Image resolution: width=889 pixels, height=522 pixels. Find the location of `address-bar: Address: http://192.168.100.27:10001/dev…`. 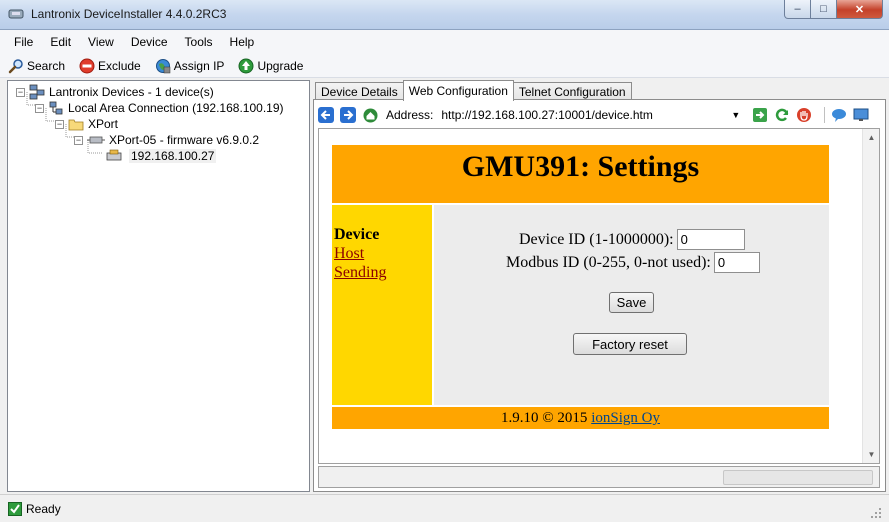

address-bar: Address: http://192.168.100.27:10001/dev… is located at coordinates (600, 115).